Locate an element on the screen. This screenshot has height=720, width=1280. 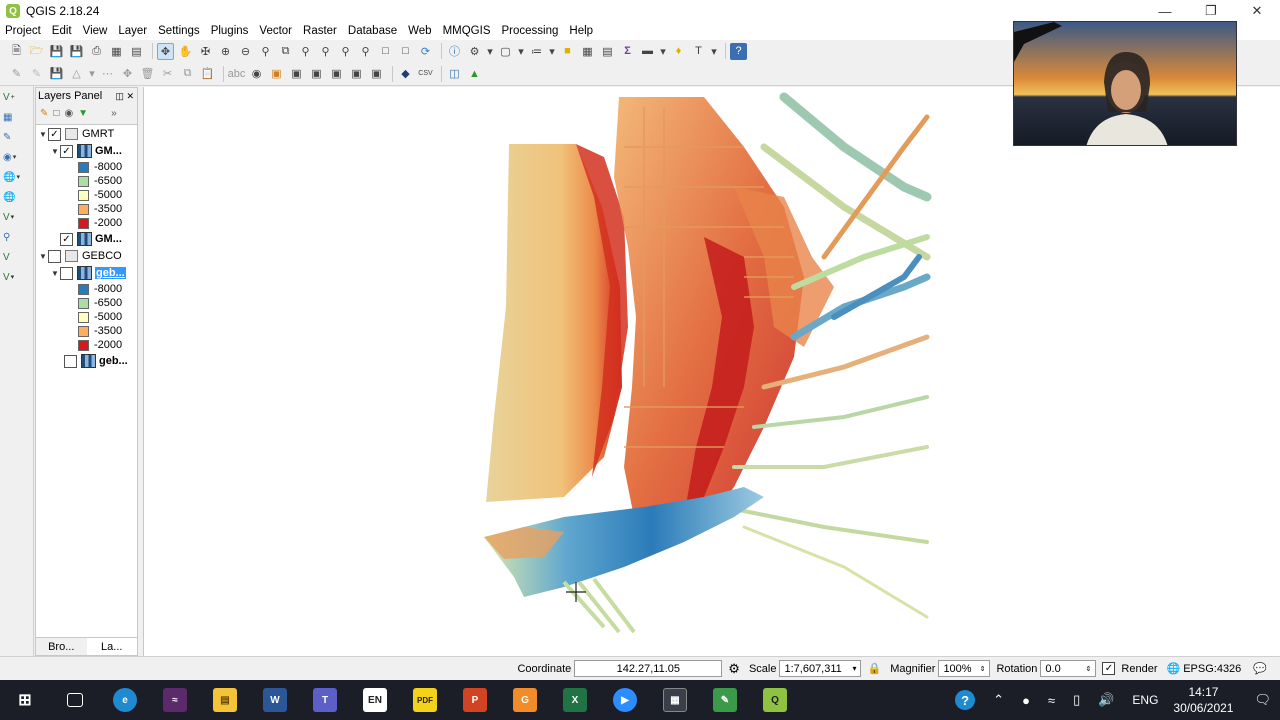
menu-mmqgis: MMQGIS is located at coordinates (467, 31).